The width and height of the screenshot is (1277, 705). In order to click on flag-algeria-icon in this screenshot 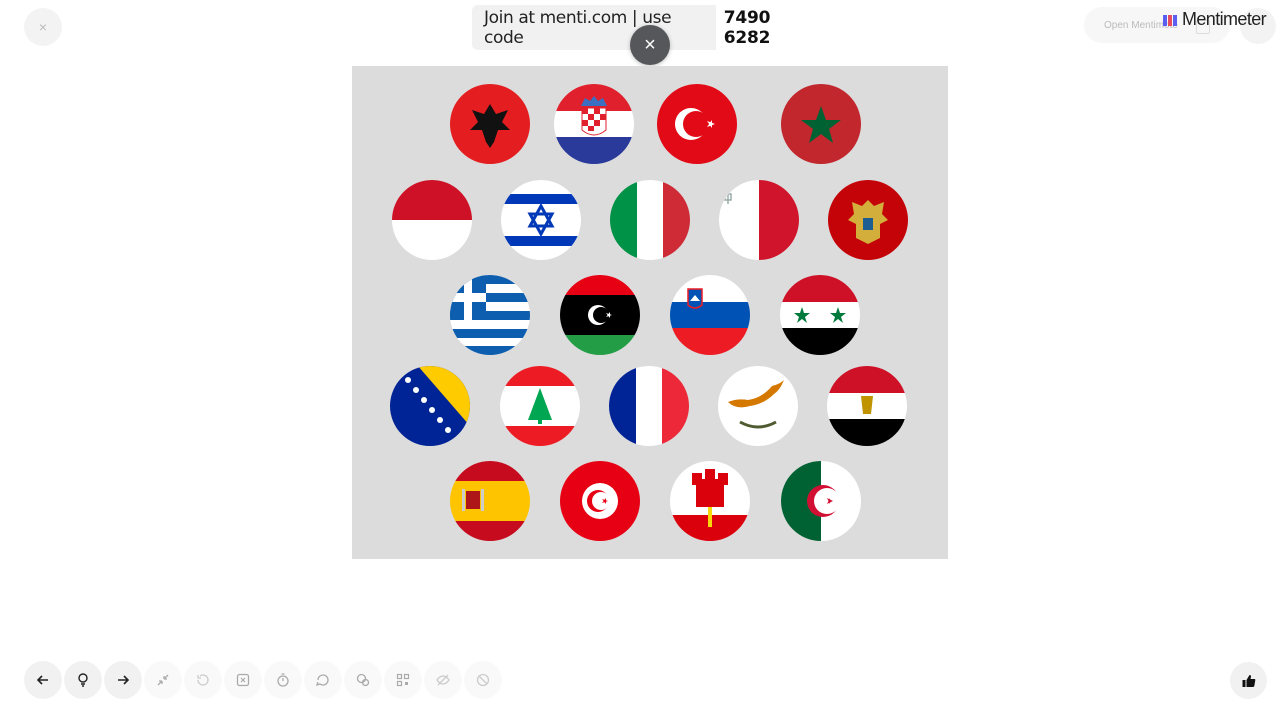, I will do `click(821, 501)`.